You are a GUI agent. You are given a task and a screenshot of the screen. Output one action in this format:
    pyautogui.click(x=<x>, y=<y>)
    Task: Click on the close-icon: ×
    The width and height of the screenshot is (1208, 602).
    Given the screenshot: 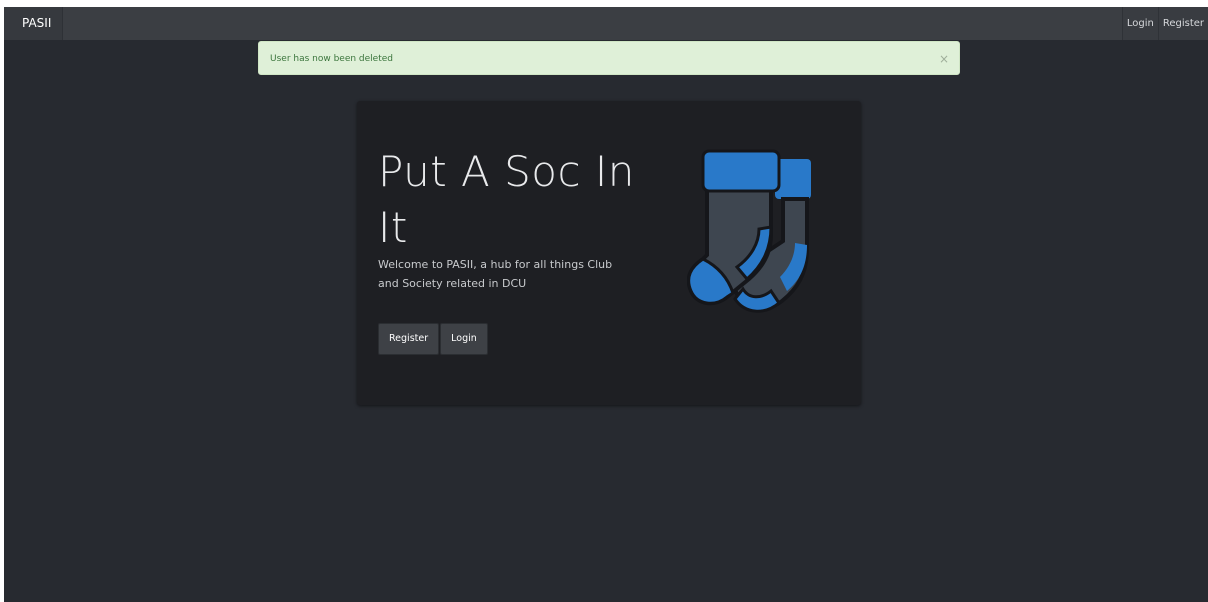 What is the action you would take?
    pyautogui.click(x=944, y=59)
    